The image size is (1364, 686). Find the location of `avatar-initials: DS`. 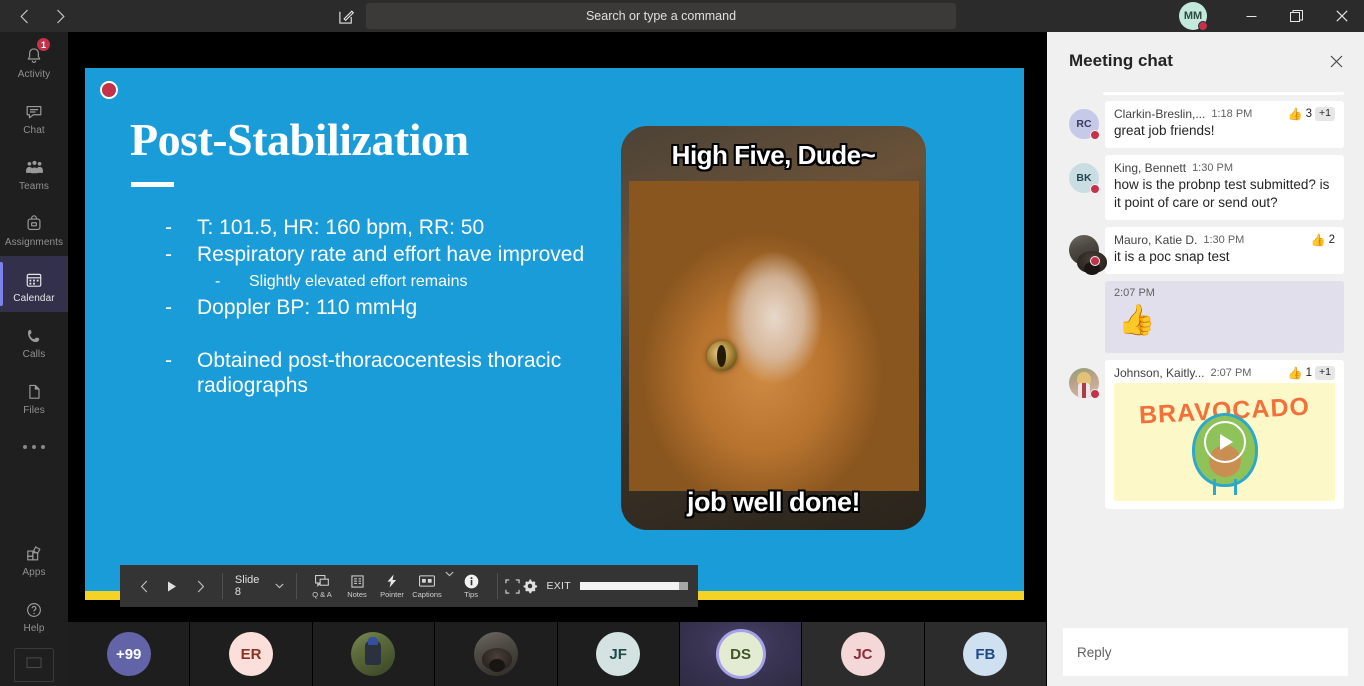

avatar-initials: DS is located at coordinates (740, 654).